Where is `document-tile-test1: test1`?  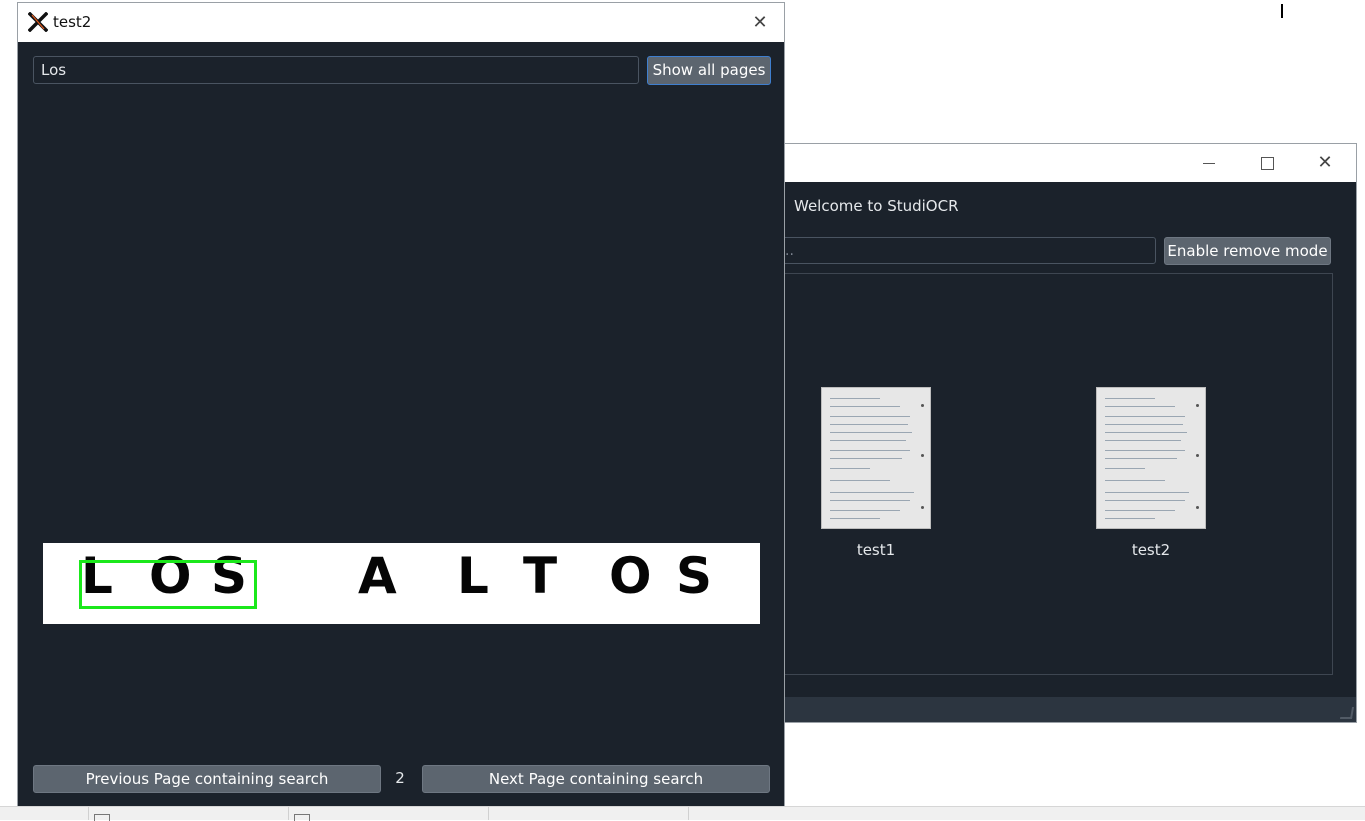
document-tile-test1: test1 is located at coordinates (876, 473).